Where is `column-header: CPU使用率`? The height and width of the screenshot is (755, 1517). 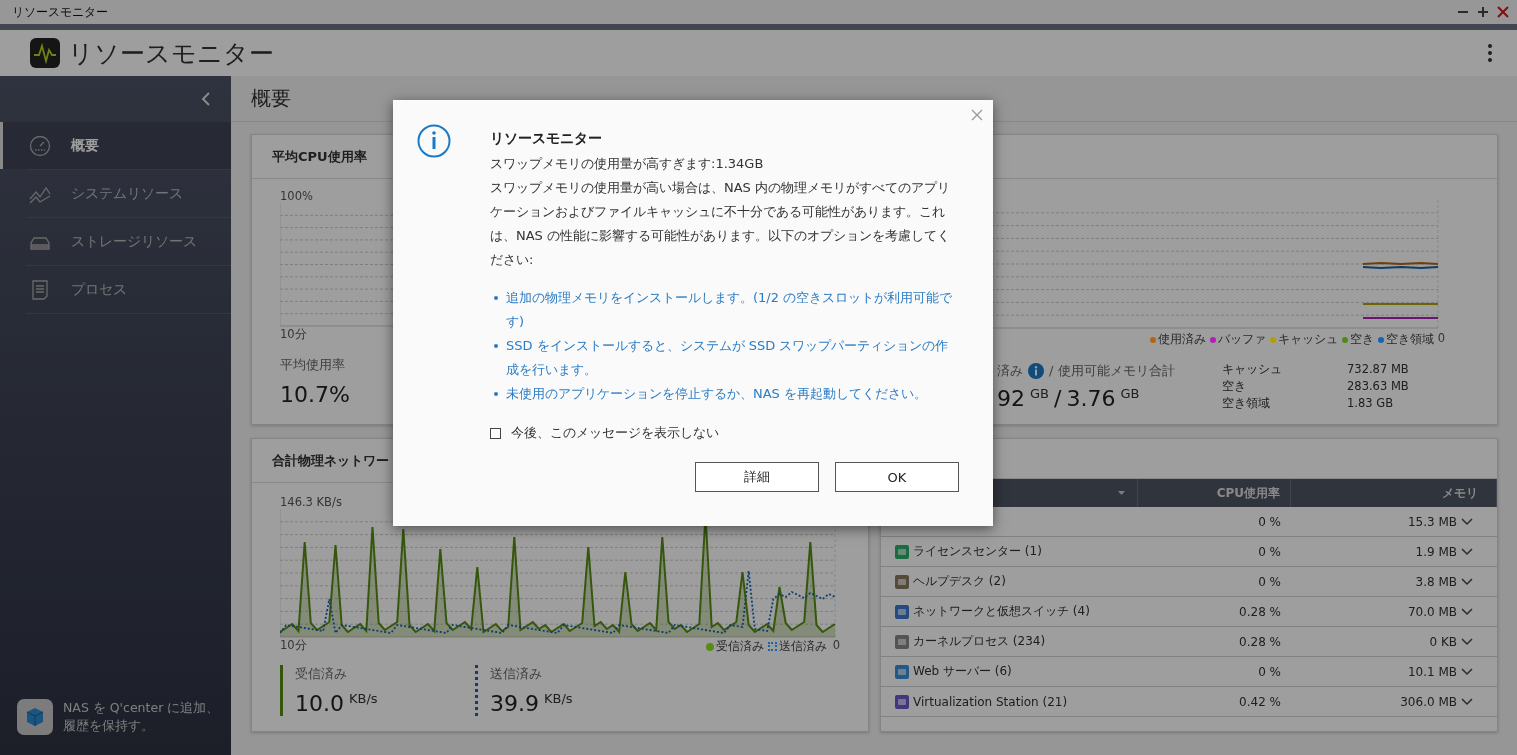
column-header: CPU使用率 is located at coordinates (1248, 493).